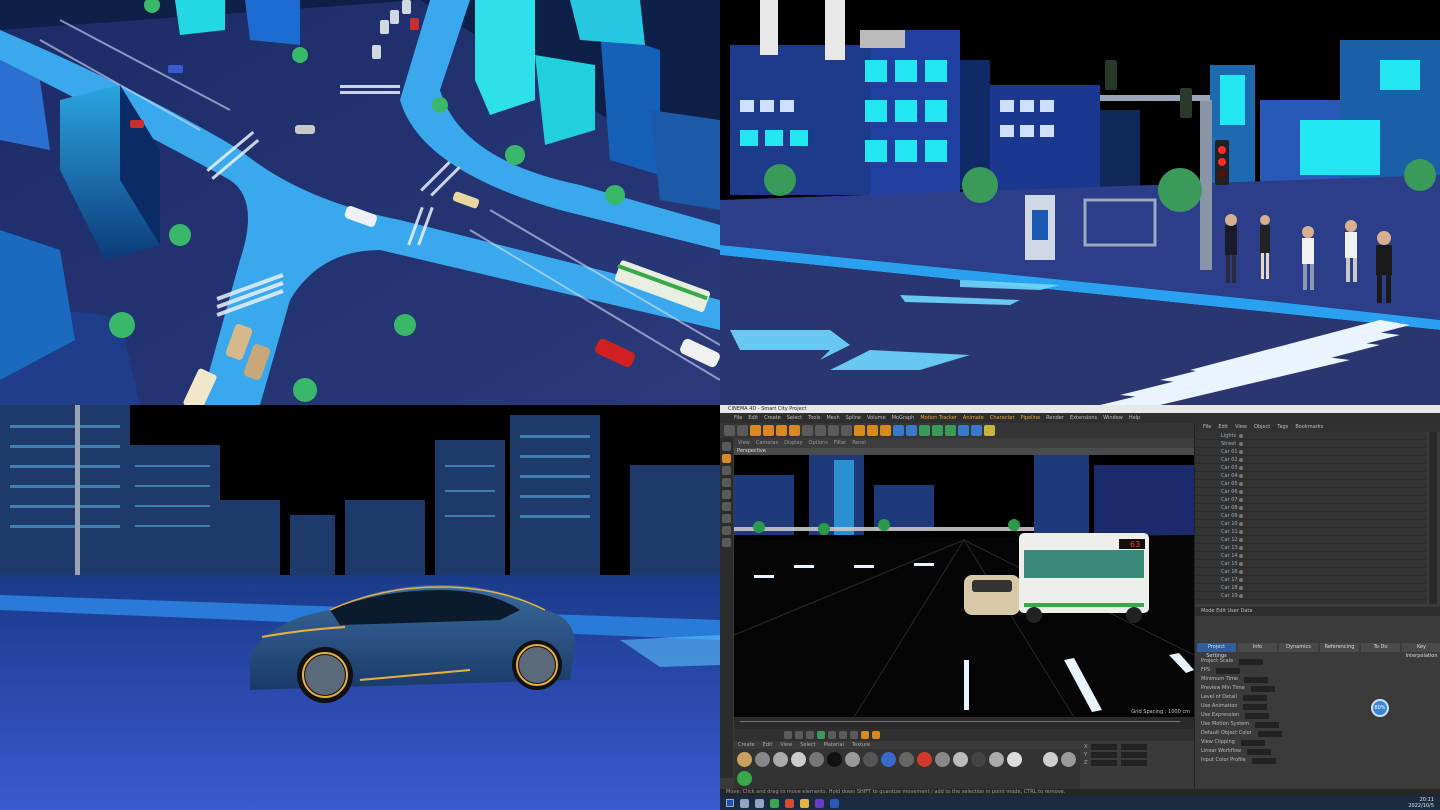 The image size is (1440, 810). Describe the element at coordinates (911, 430) in the screenshot. I see `pen-icon` at that location.